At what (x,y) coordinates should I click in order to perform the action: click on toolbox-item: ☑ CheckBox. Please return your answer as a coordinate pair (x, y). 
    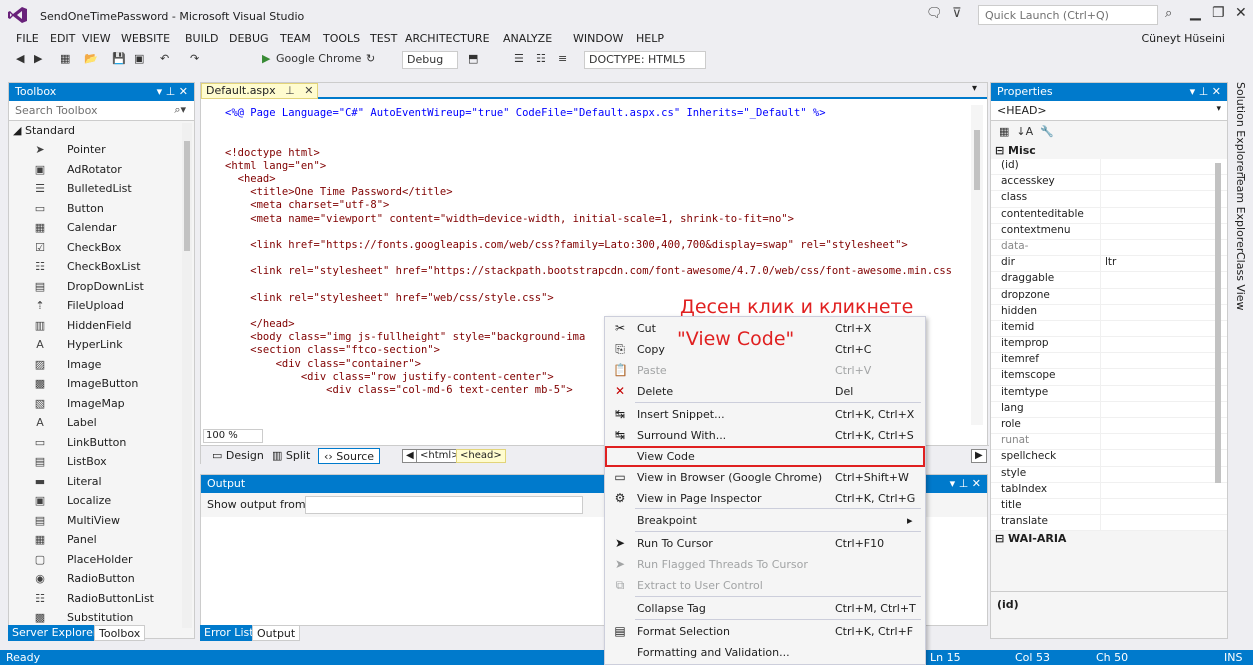
    Looking at the image, I should click on (101, 248).